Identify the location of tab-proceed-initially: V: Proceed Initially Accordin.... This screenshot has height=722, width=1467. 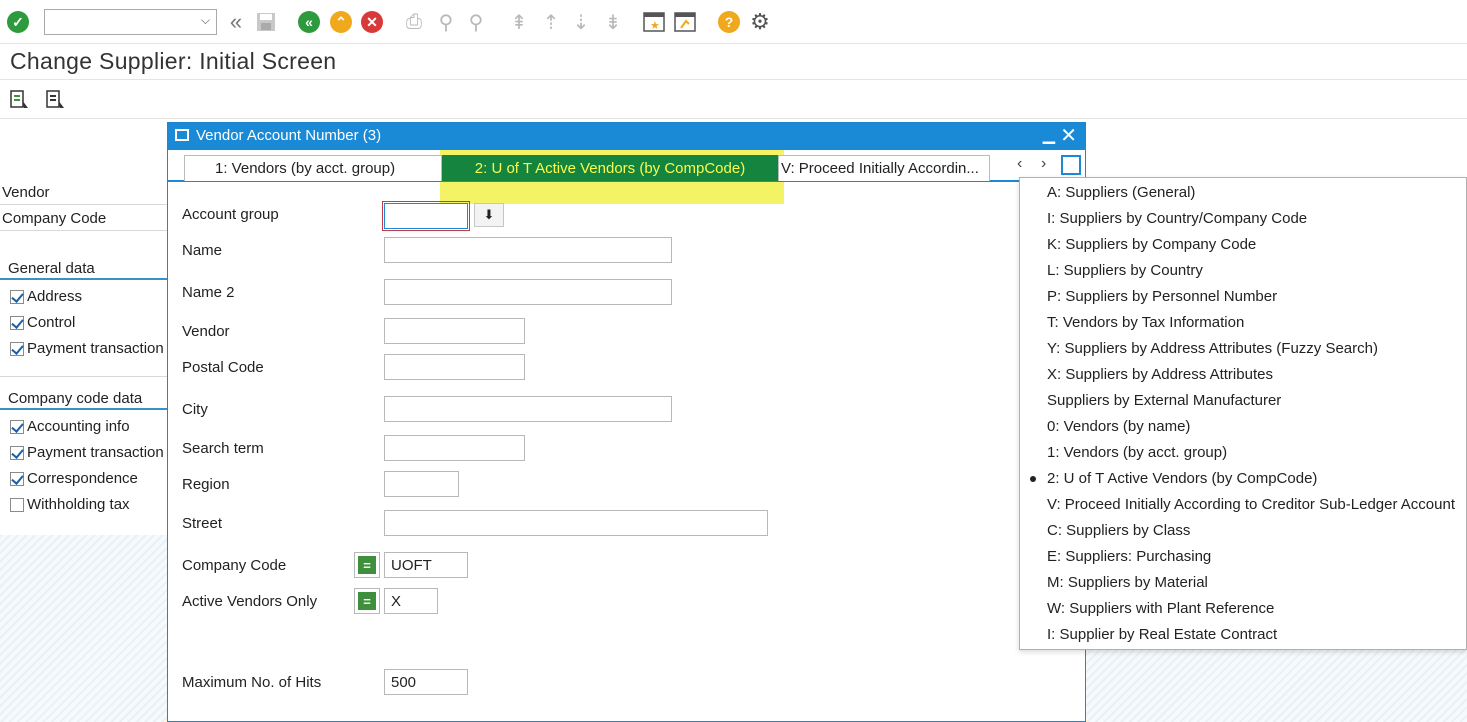
(884, 168).